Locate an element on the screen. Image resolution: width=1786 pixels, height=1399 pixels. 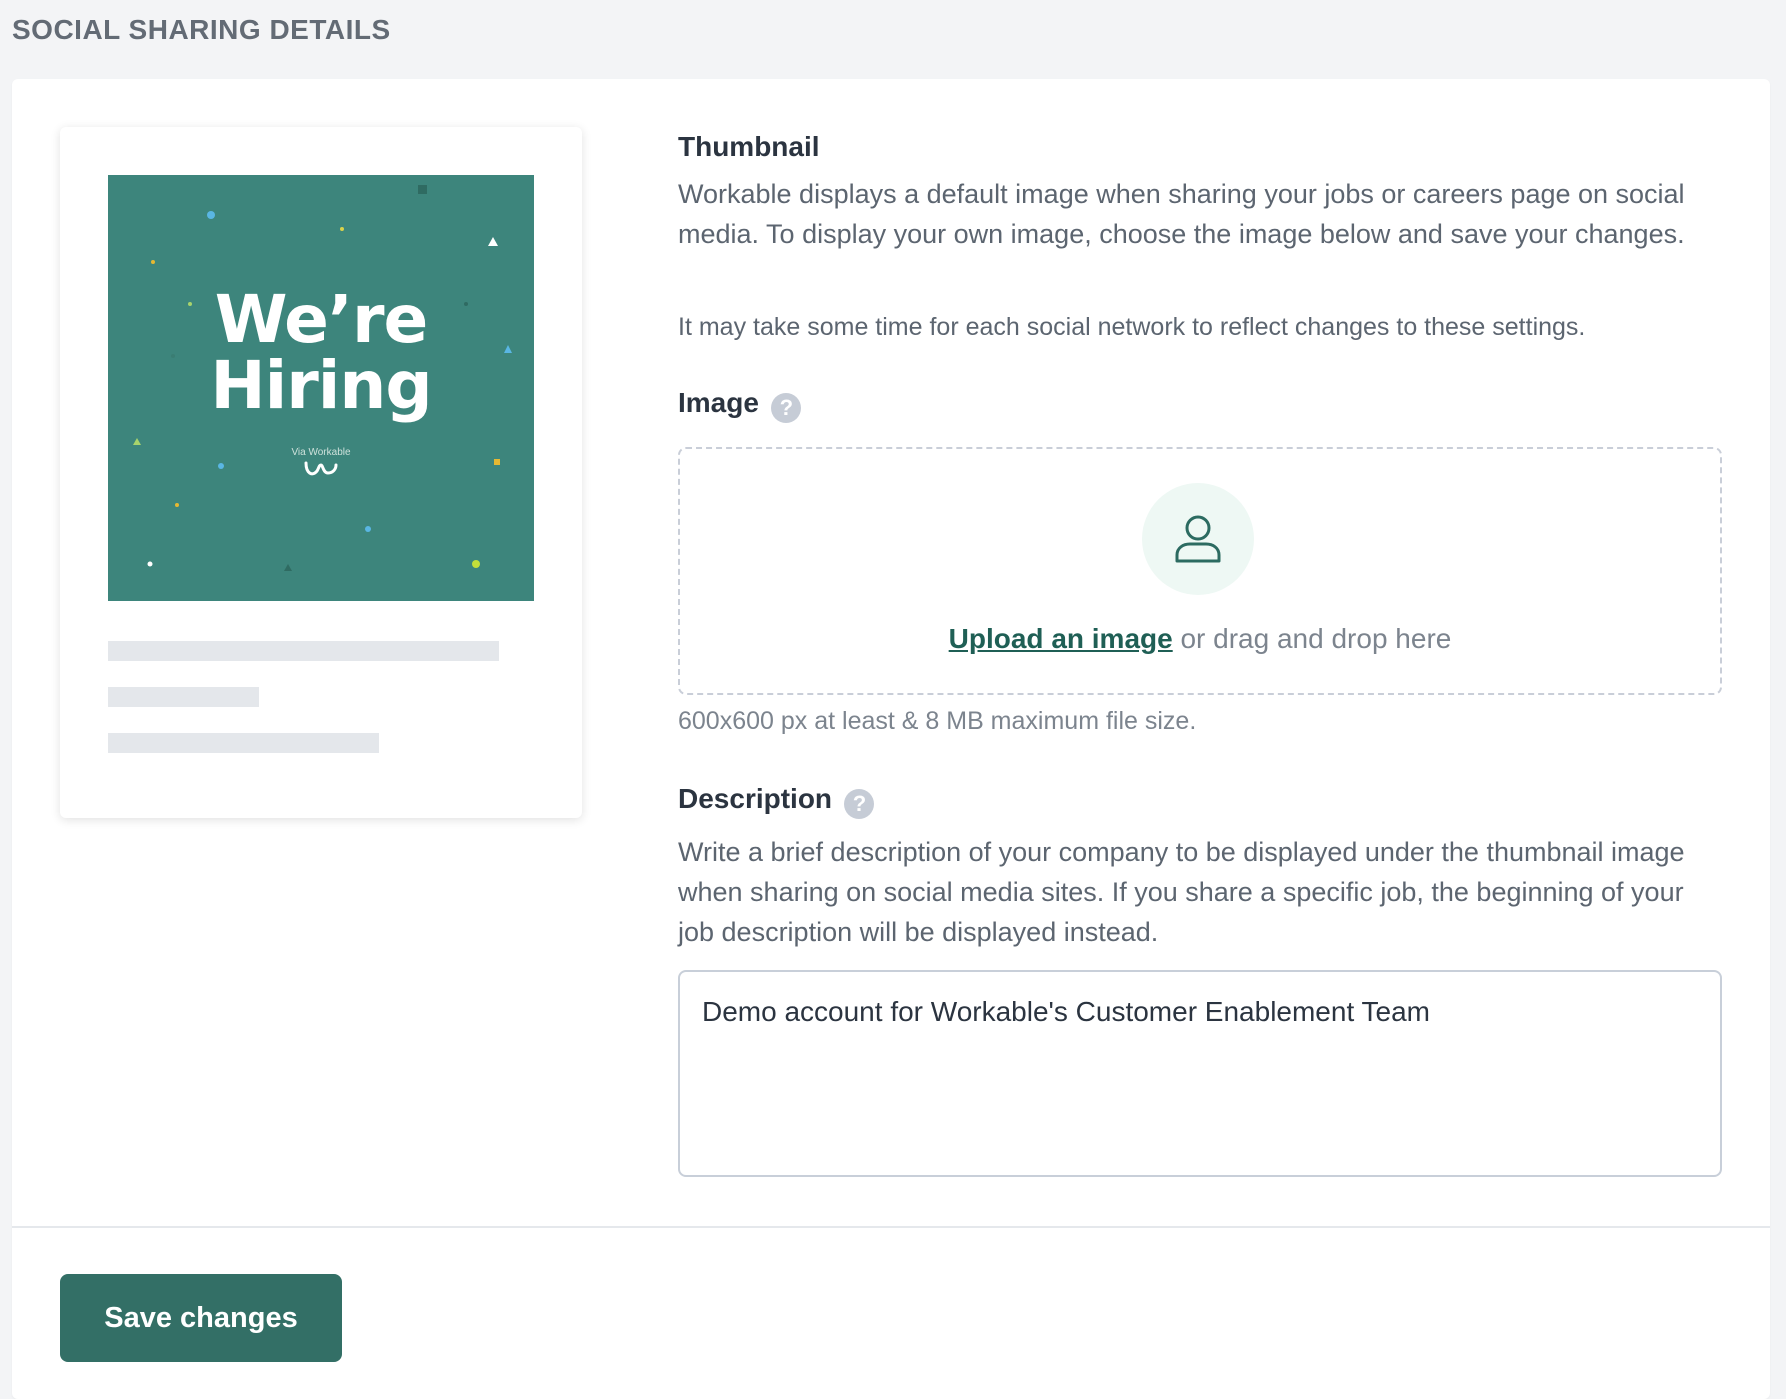
save-changes-button: Save changes is located at coordinates (201, 1318).